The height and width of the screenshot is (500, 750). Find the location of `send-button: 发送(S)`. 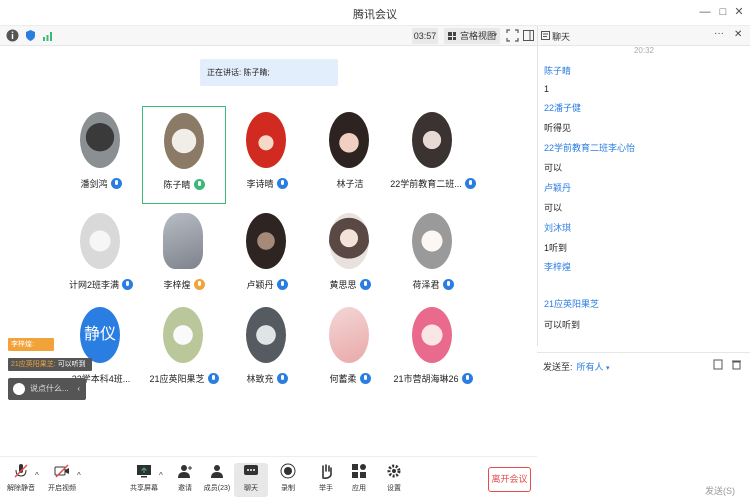

send-button: 发送(S) is located at coordinates (720, 490).